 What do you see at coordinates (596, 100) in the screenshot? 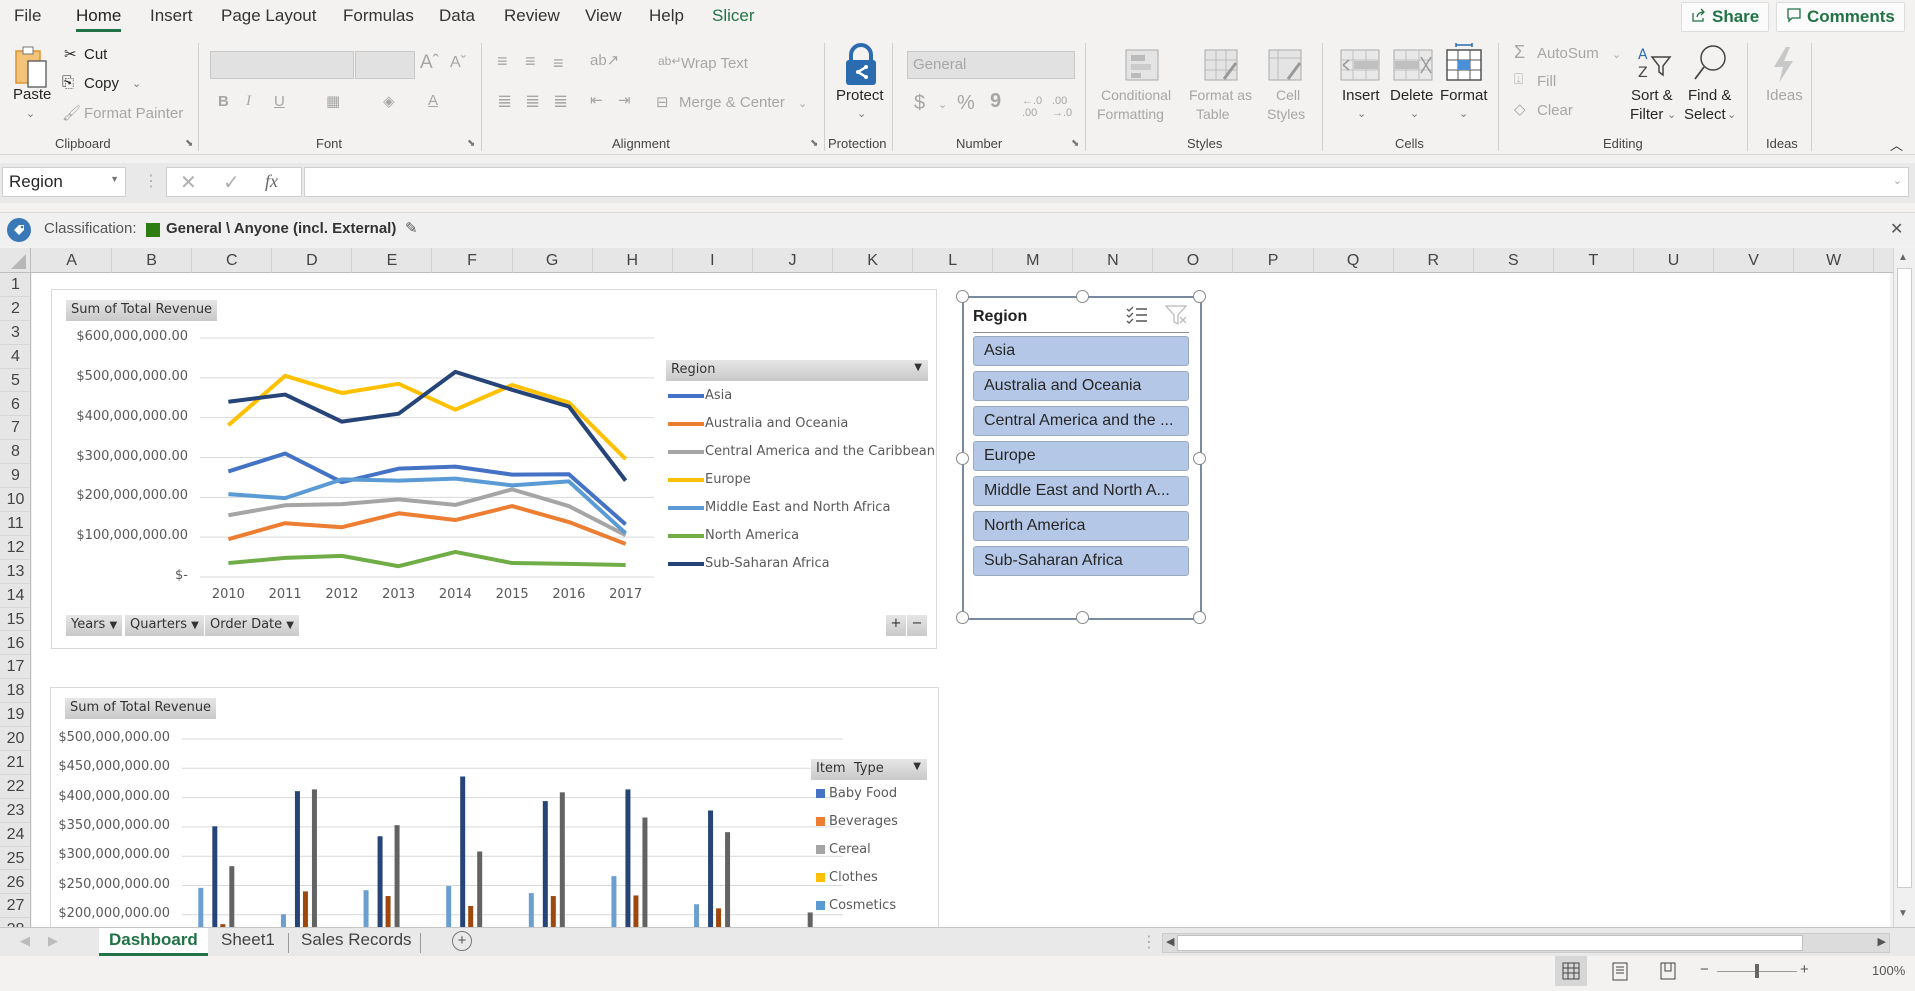
I see `decrease-indent-icon: ⇤` at bounding box center [596, 100].